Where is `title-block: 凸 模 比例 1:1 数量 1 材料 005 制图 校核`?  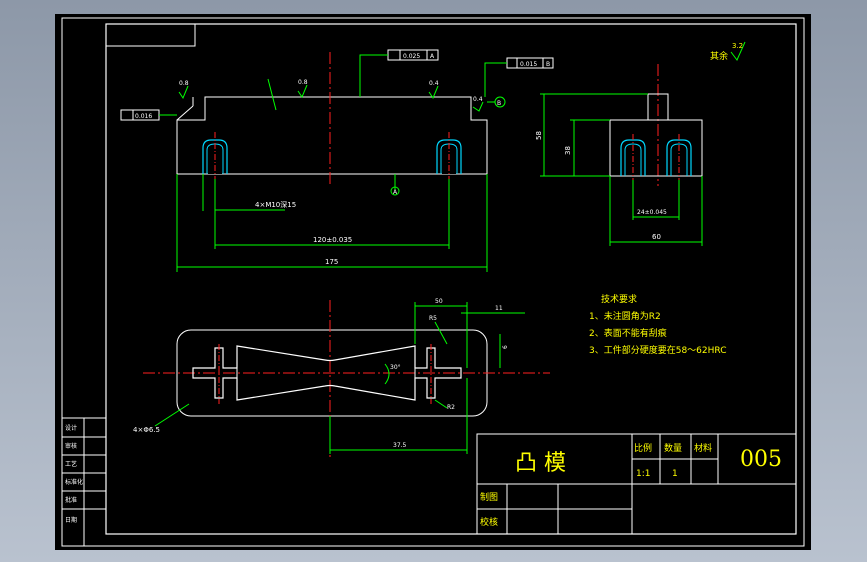
title-block: 凸 模 比例 1:1 数量 1 材料 005 制图 校核 is located at coordinates (636, 484).